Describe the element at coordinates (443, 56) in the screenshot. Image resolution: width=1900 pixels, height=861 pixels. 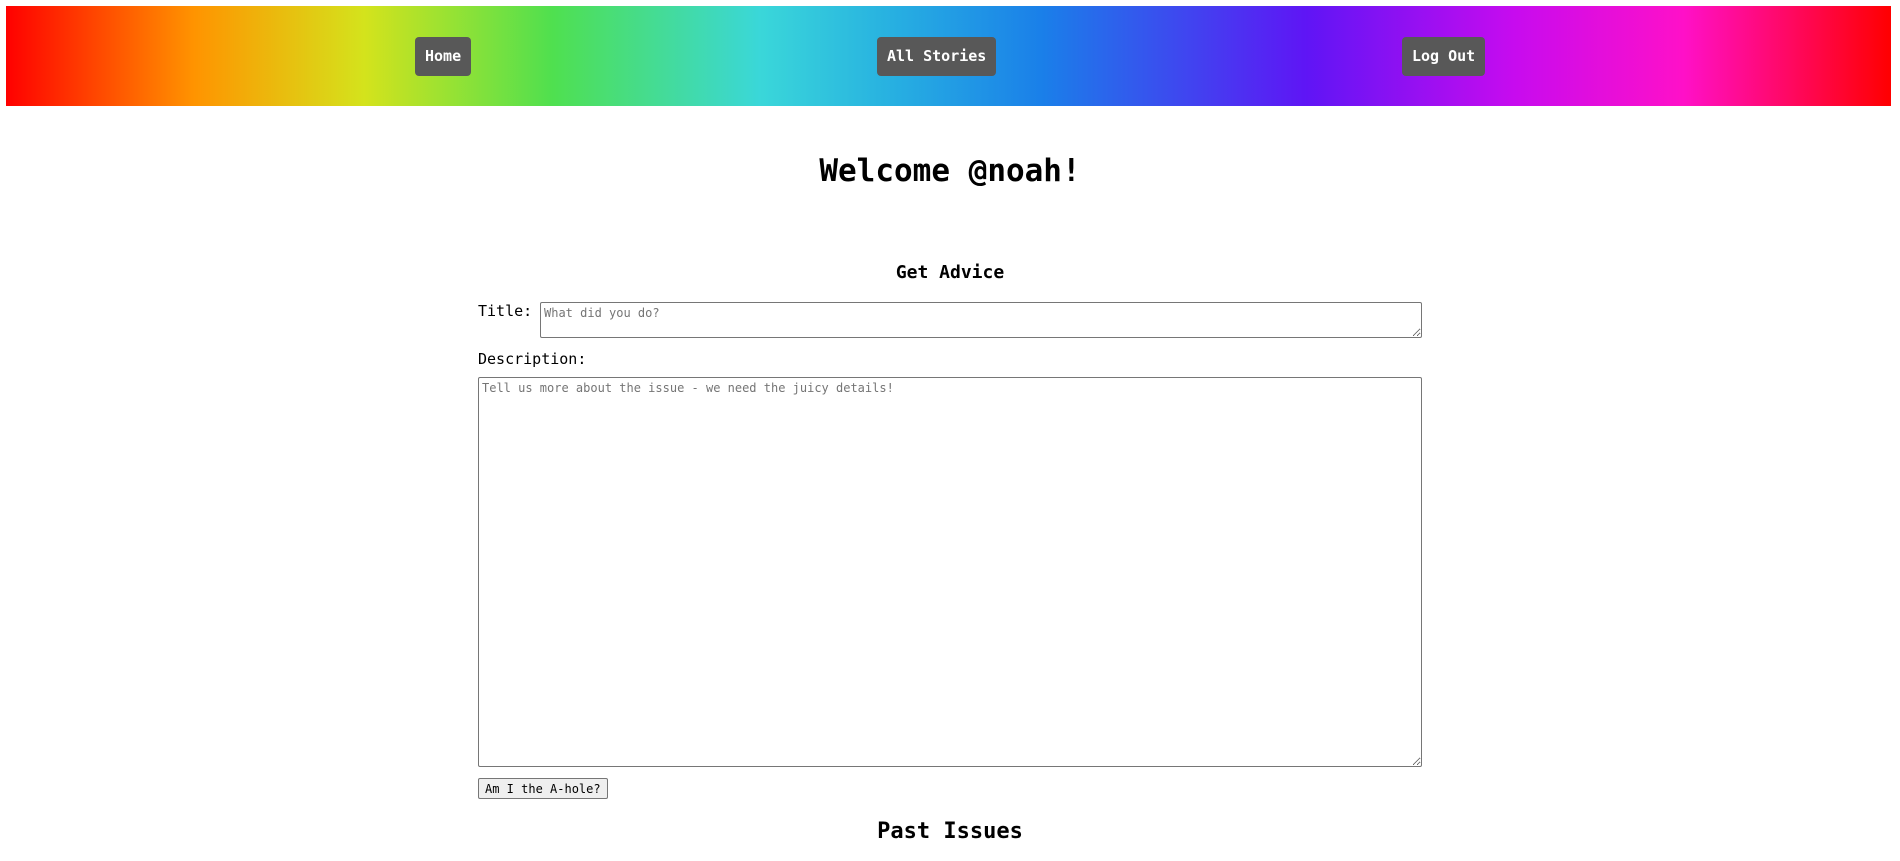
I see `nav-home-button: Home` at that location.